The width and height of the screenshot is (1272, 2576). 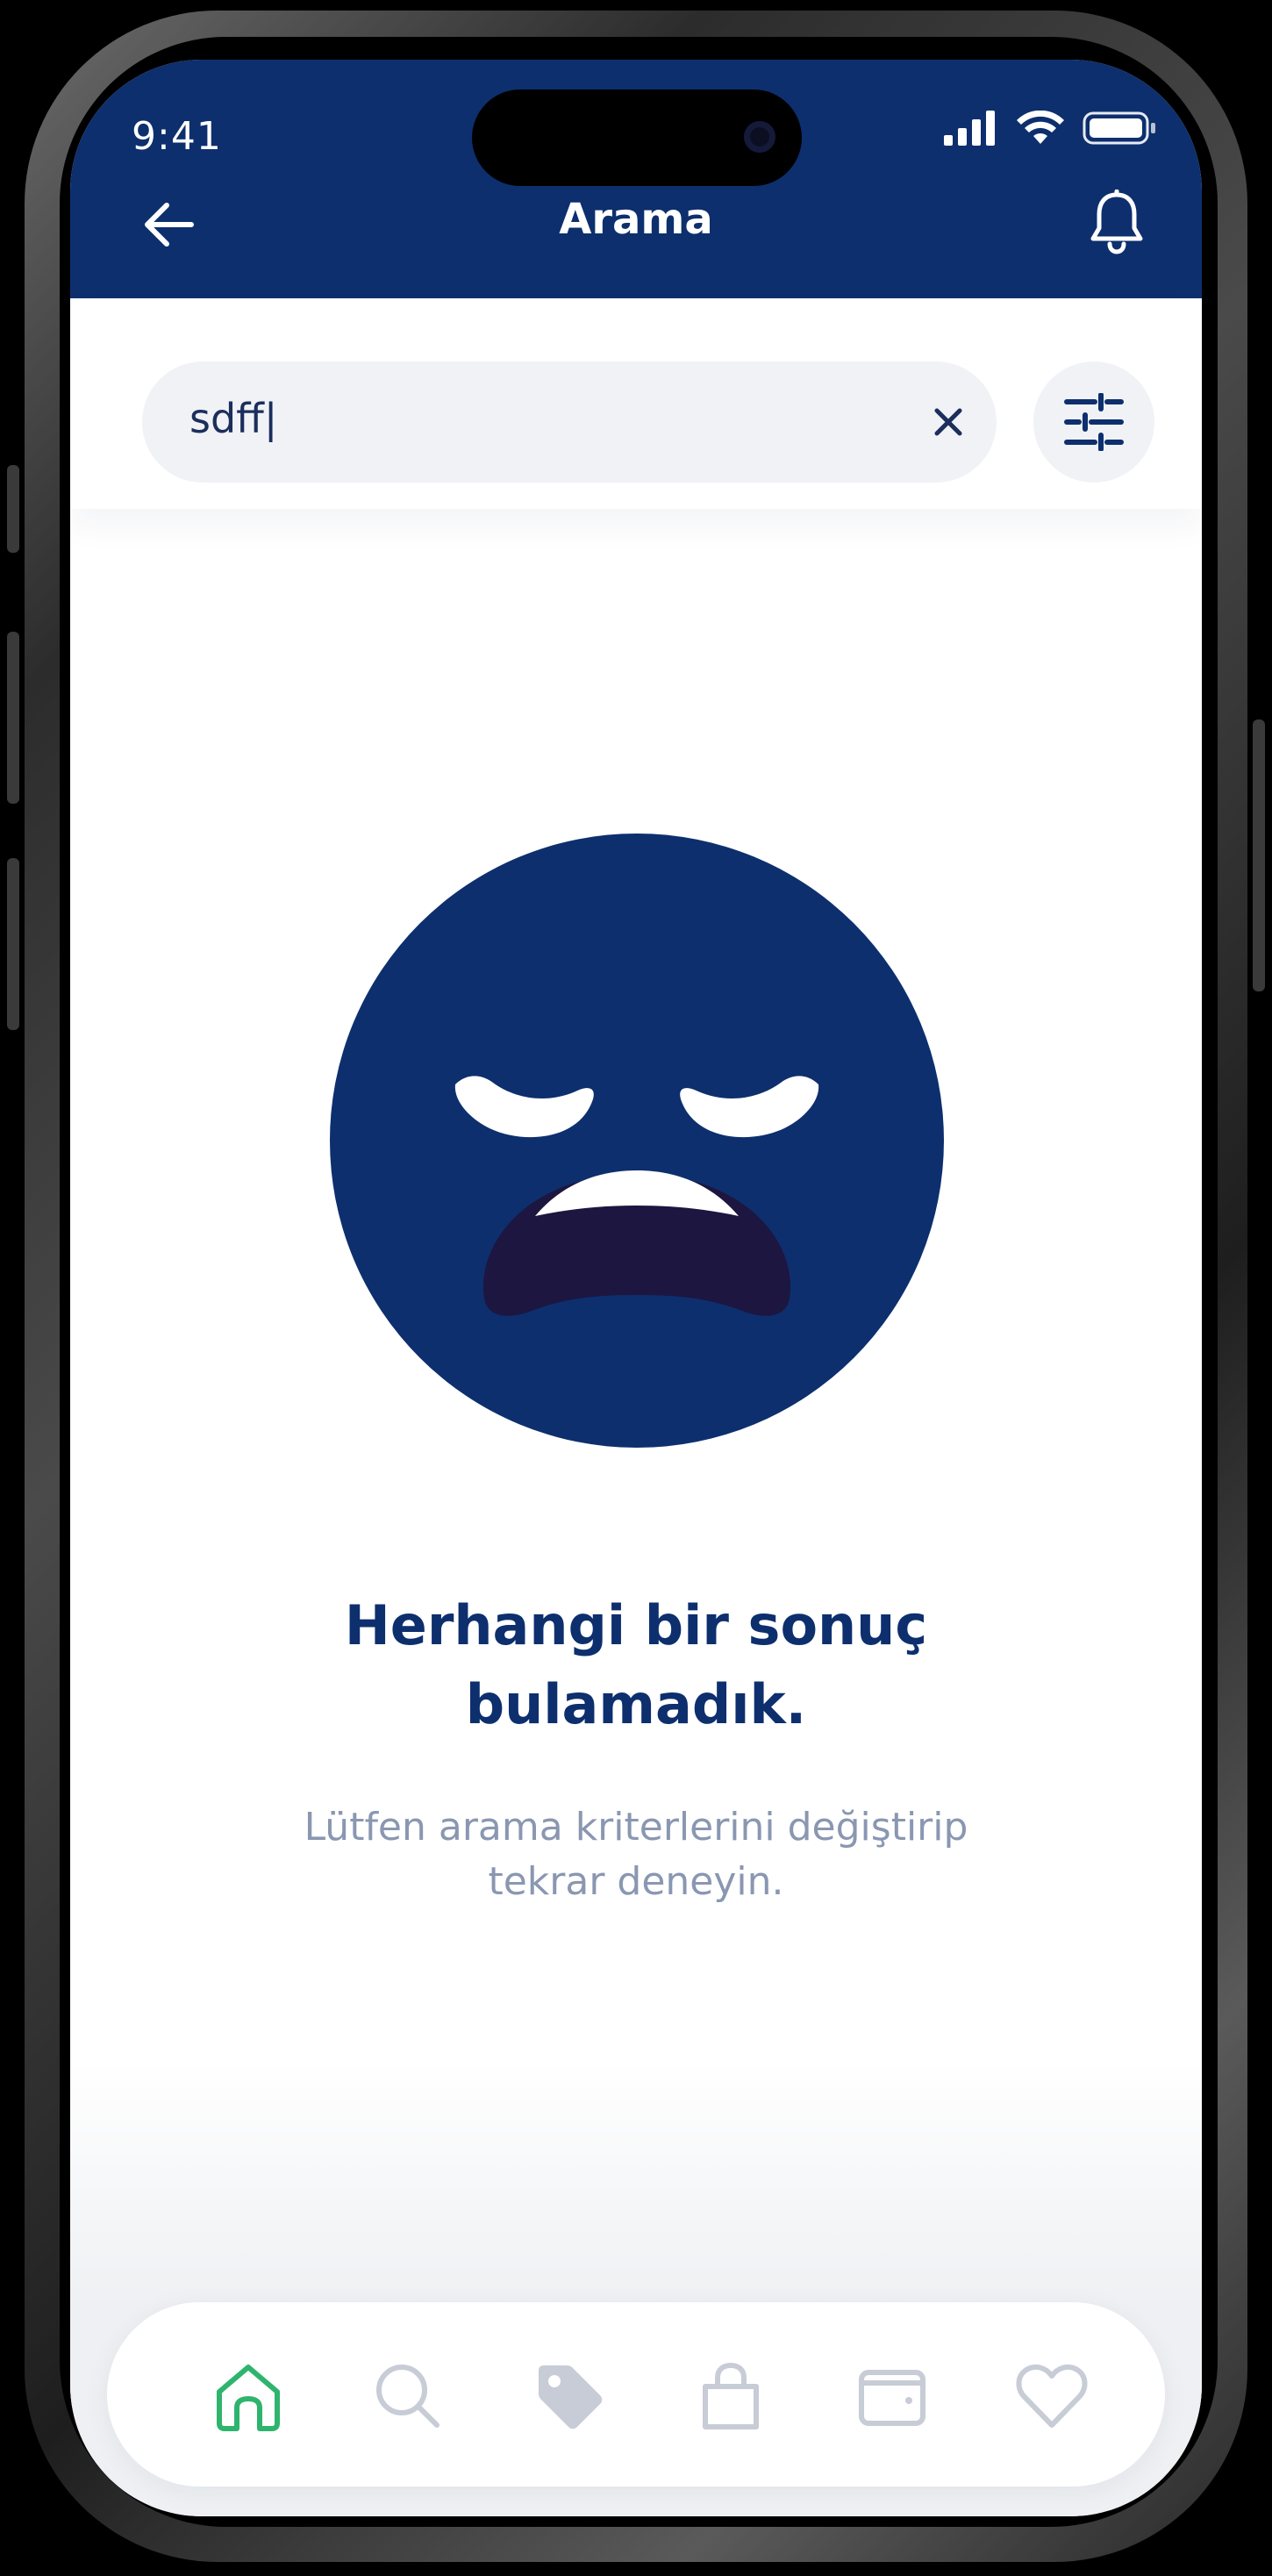 I want to click on status-time: 9:41, so click(x=177, y=136).